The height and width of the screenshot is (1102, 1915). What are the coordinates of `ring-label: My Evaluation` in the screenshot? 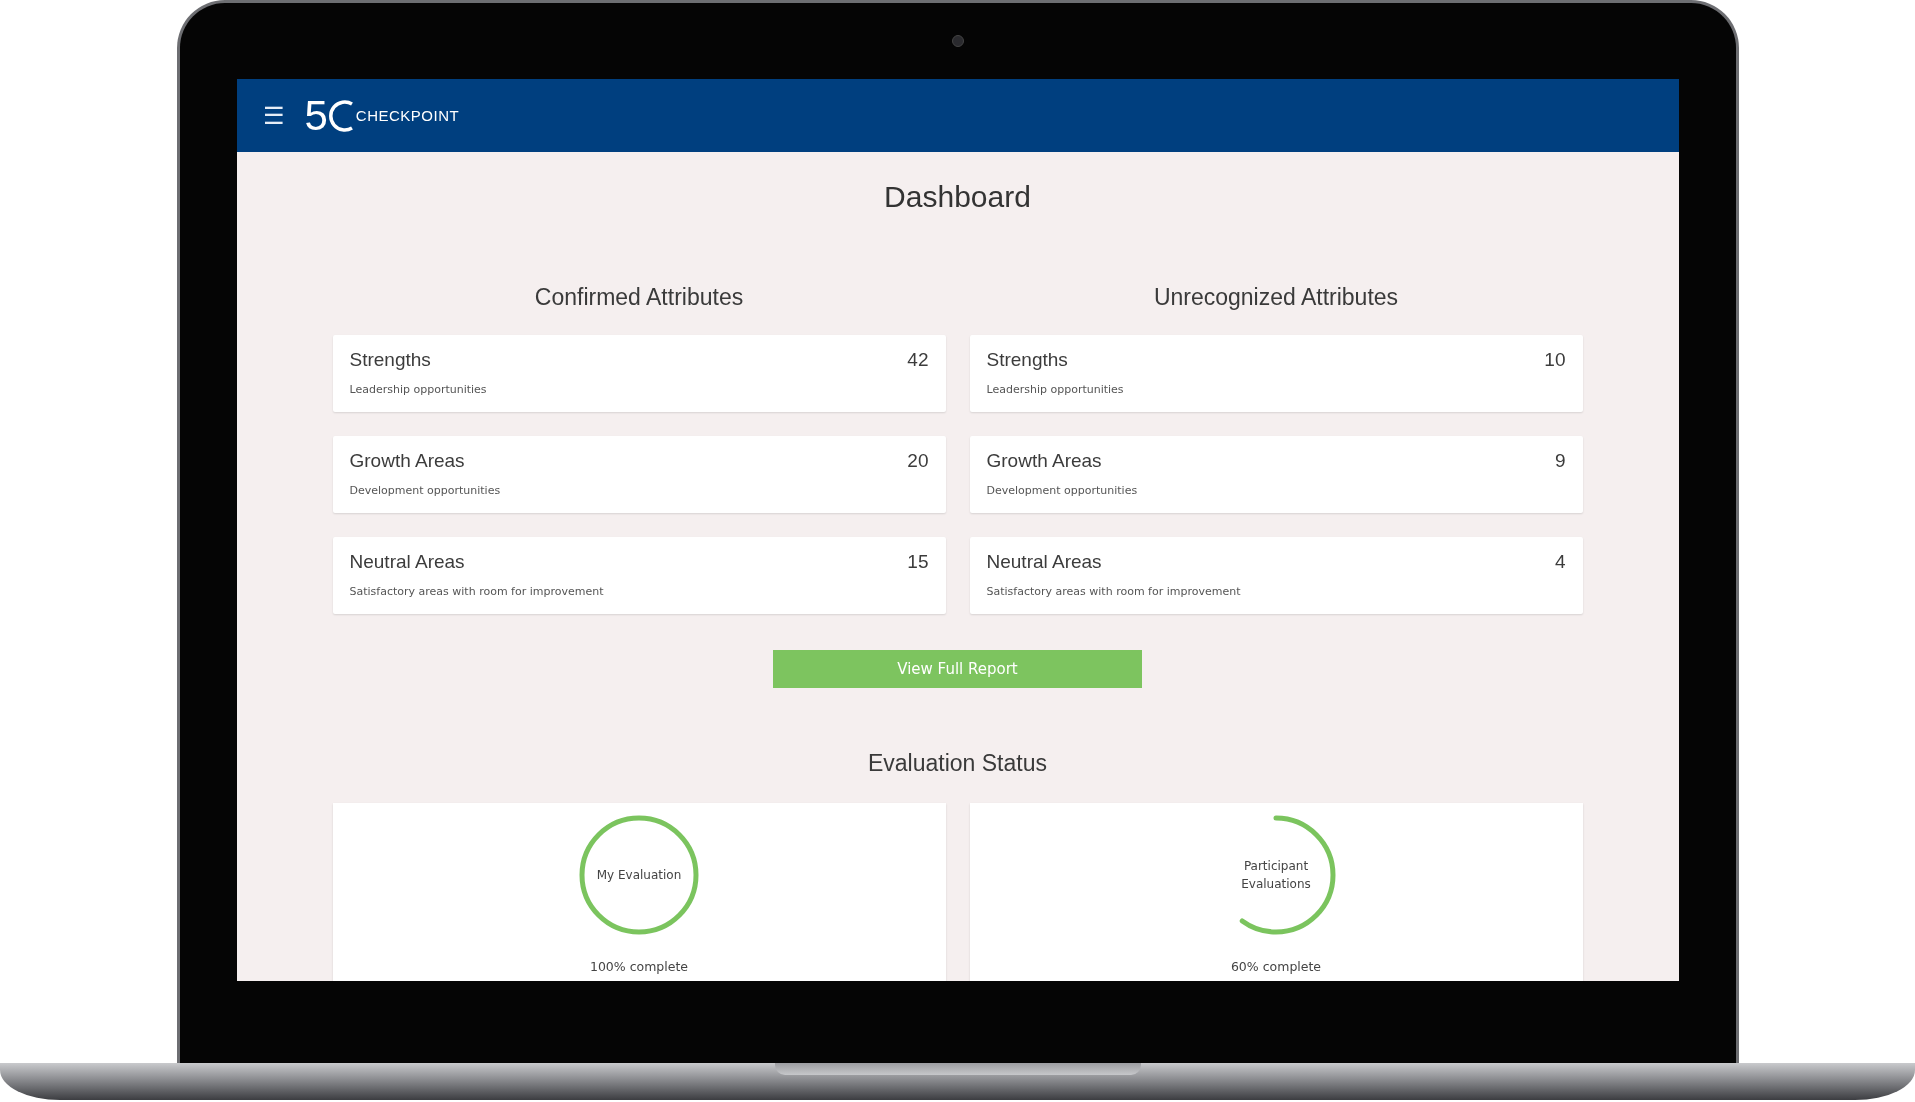 It's located at (639, 875).